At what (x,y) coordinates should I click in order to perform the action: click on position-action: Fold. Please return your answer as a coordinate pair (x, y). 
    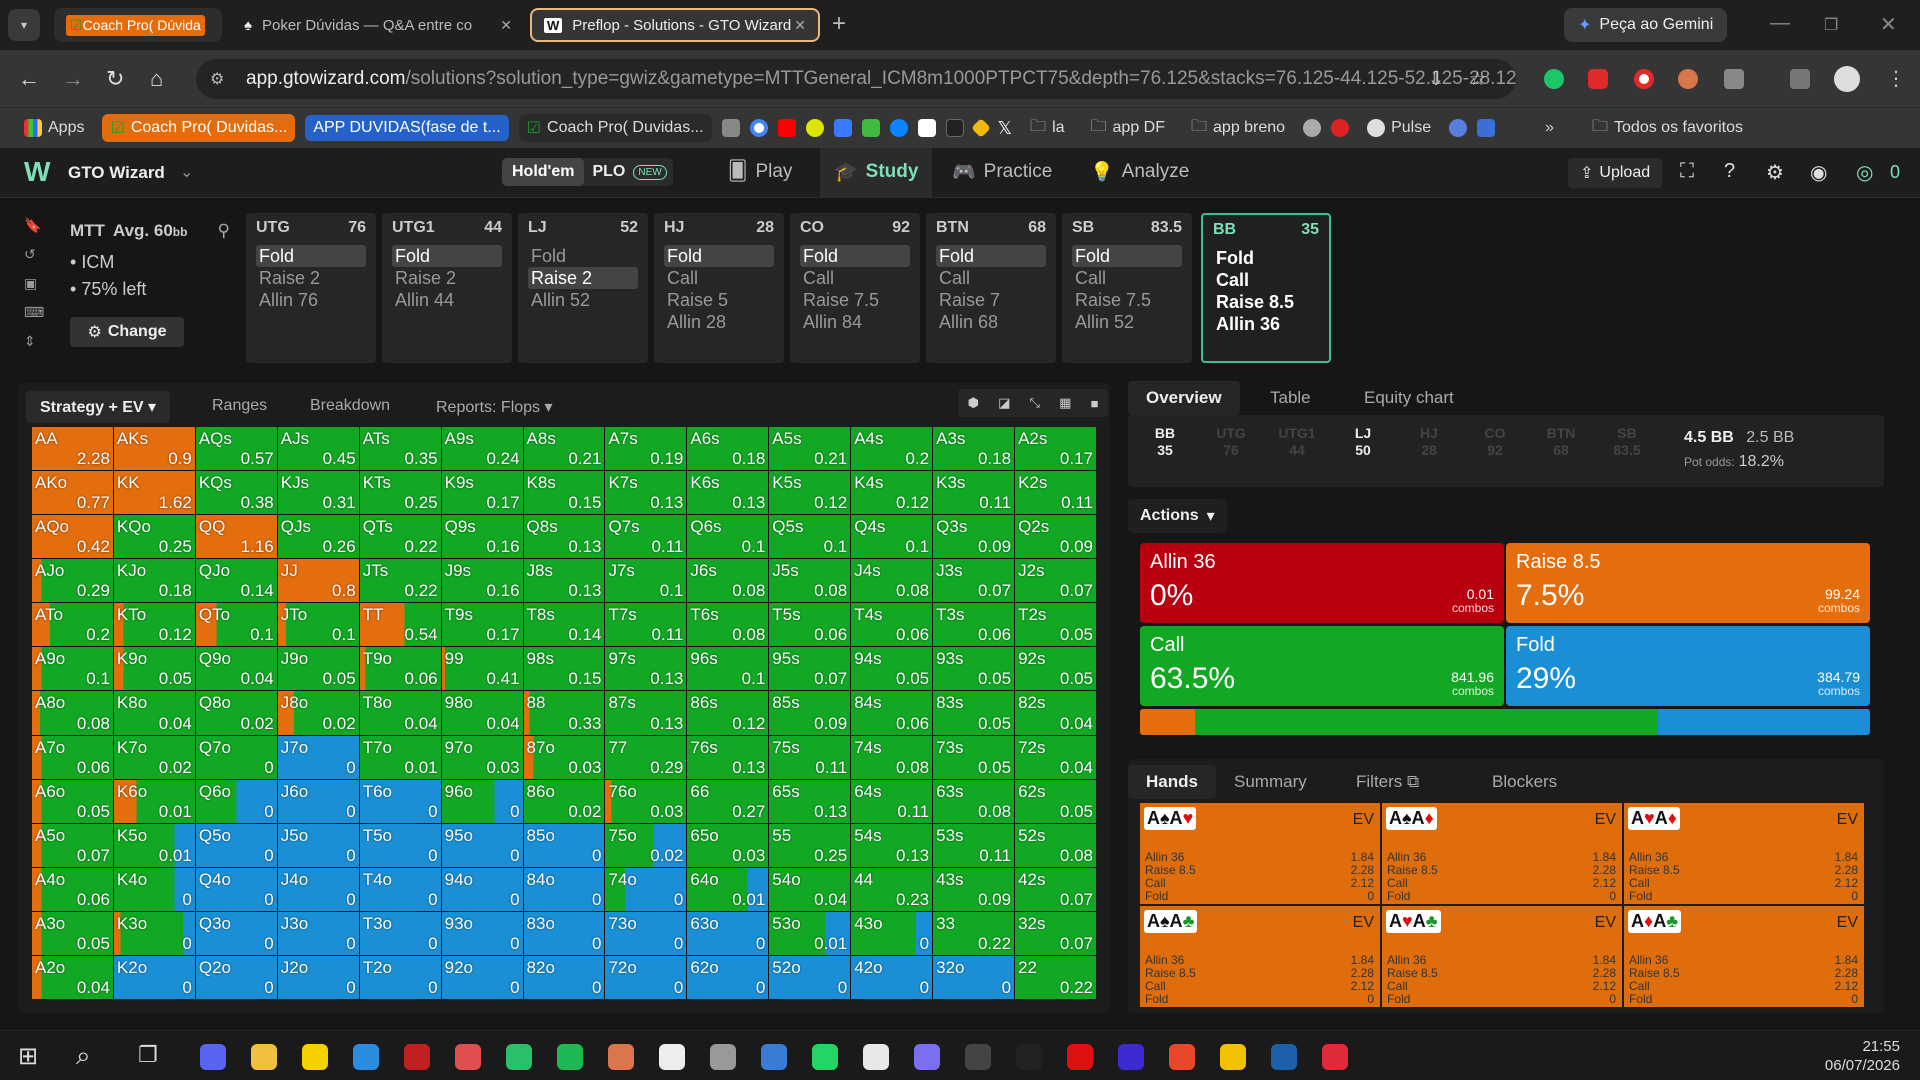
    Looking at the image, I should click on (991, 256).